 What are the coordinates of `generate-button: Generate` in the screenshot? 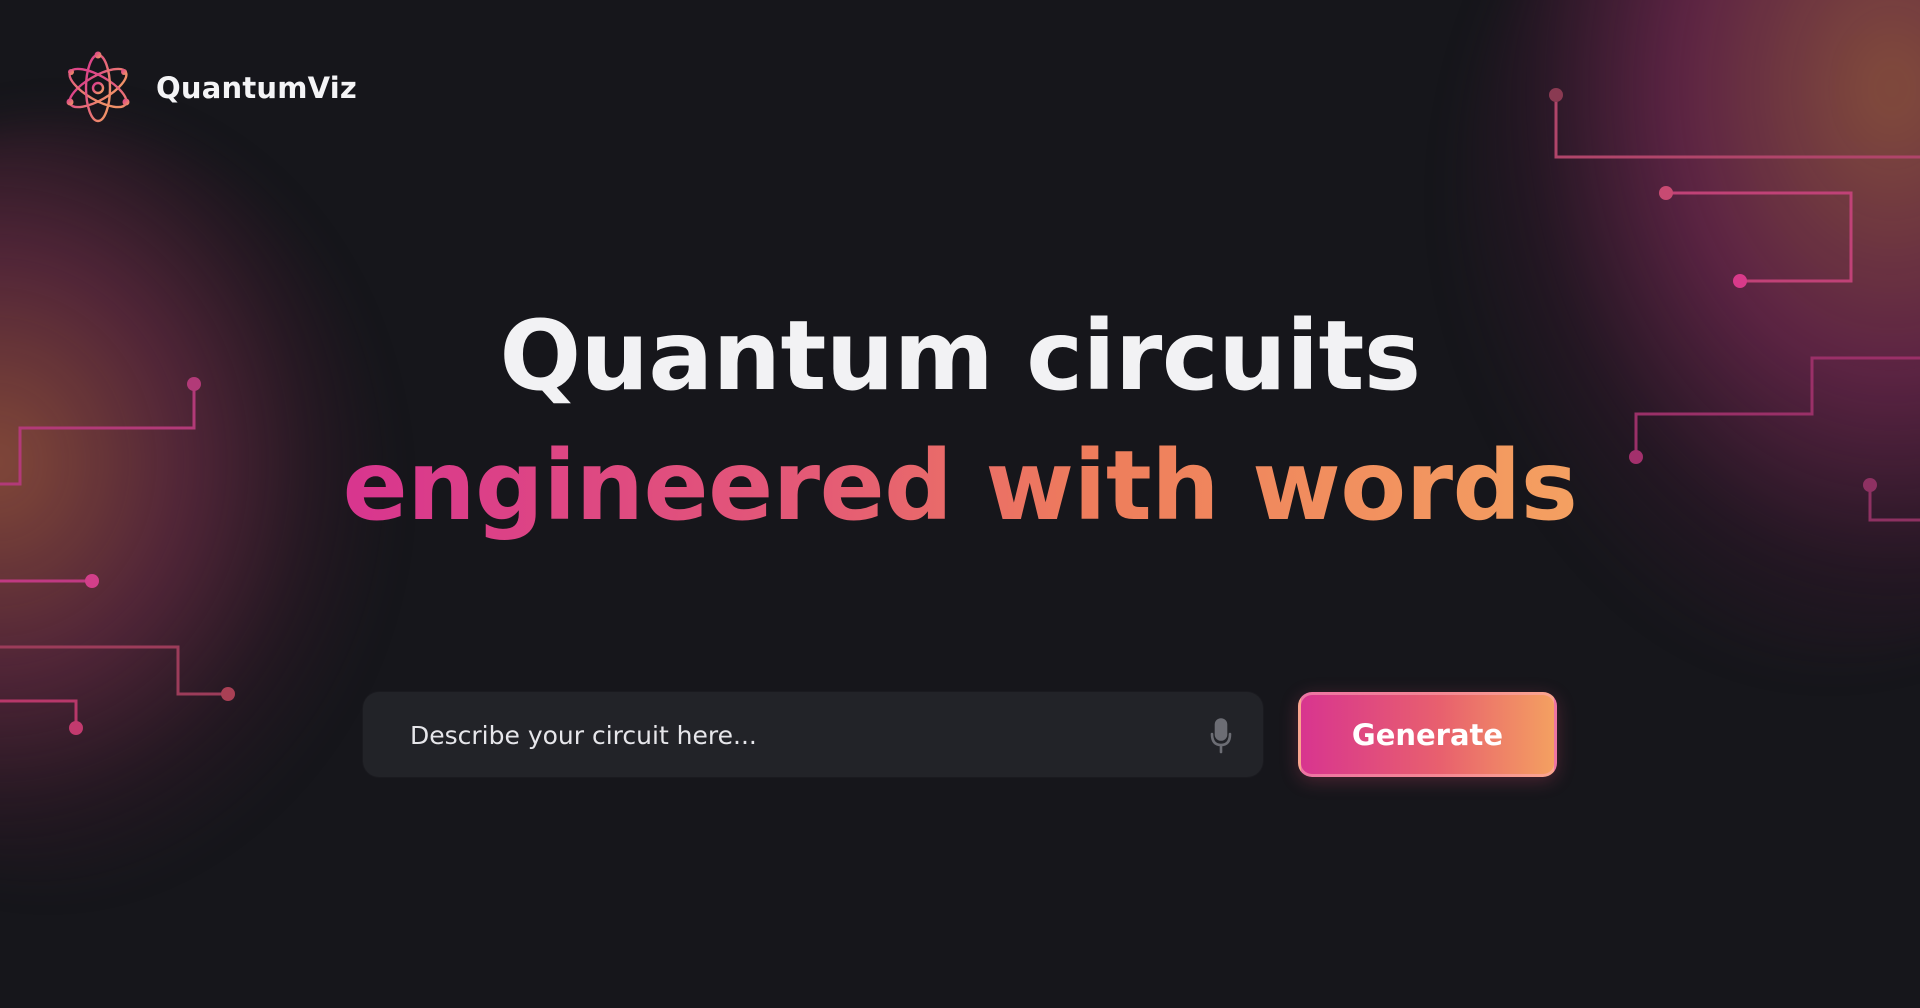 It's located at (1427, 734).